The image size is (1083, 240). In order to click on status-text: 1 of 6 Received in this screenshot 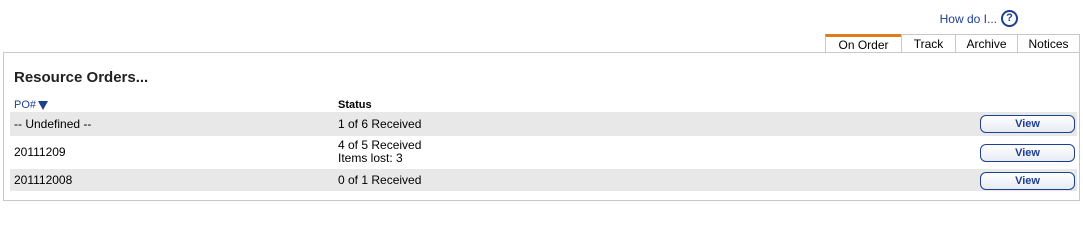, I will do `click(380, 124)`.